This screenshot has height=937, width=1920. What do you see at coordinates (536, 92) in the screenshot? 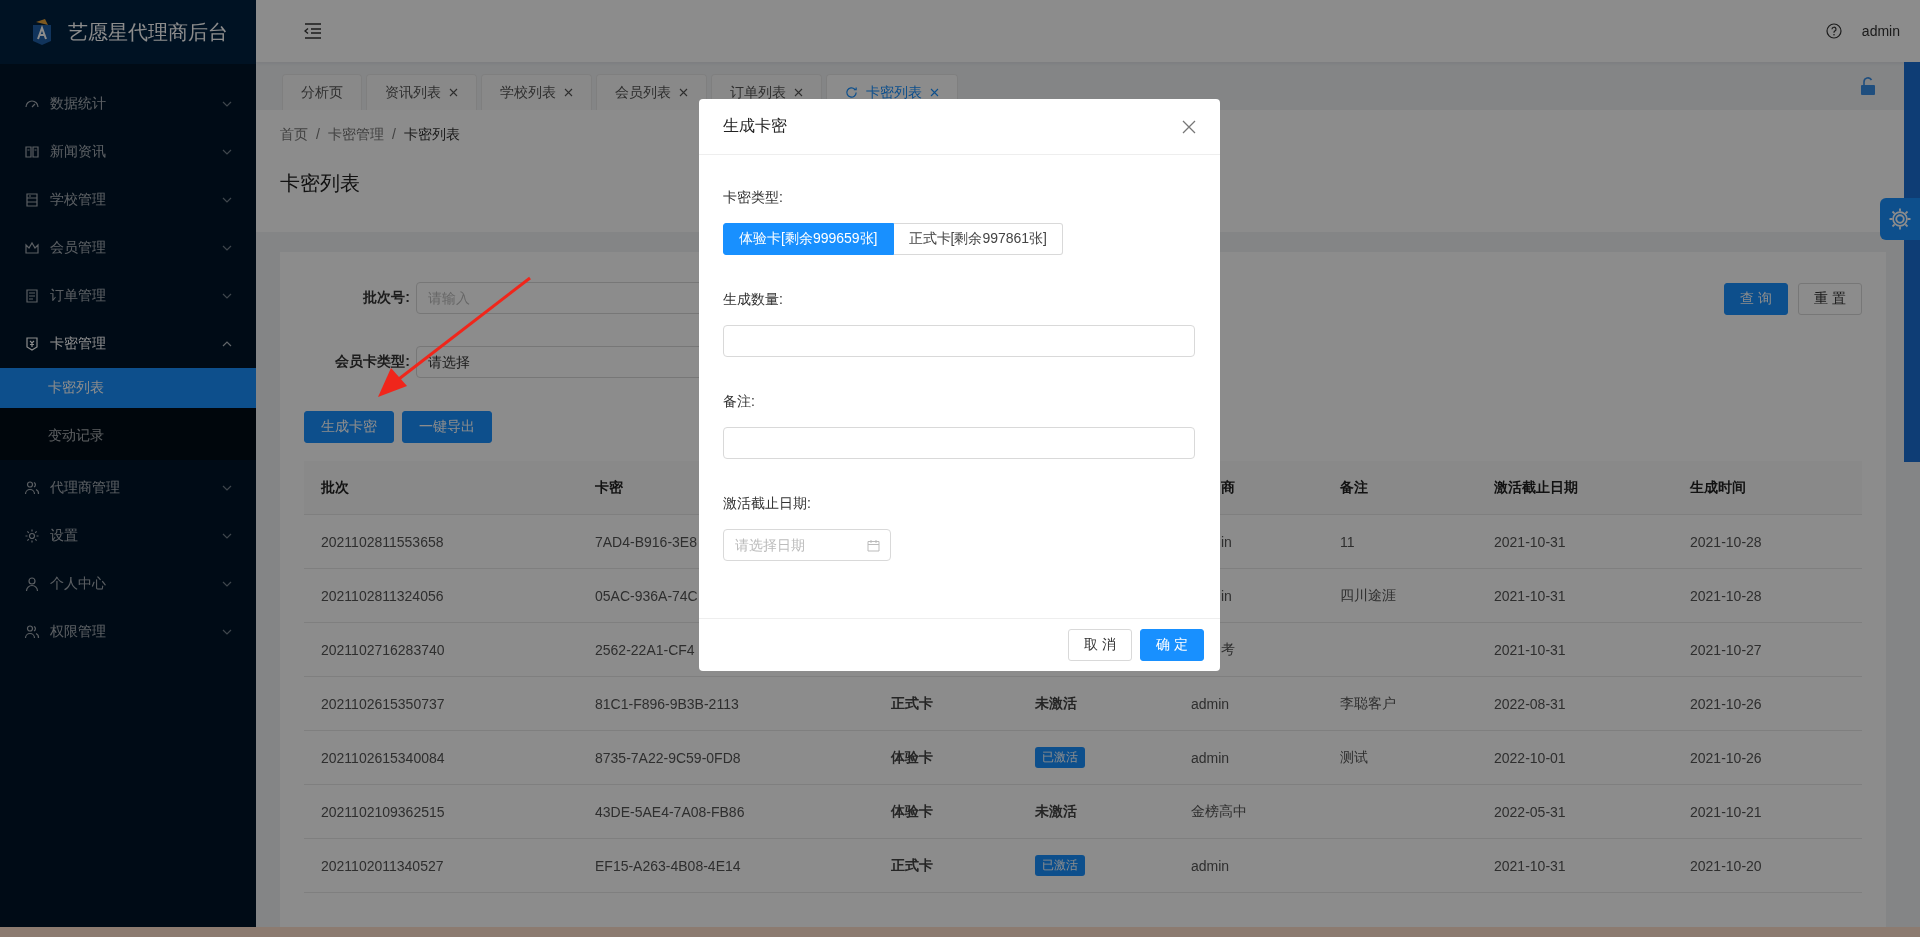
I see `page-tab: 学校列表` at bounding box center [536, 92].